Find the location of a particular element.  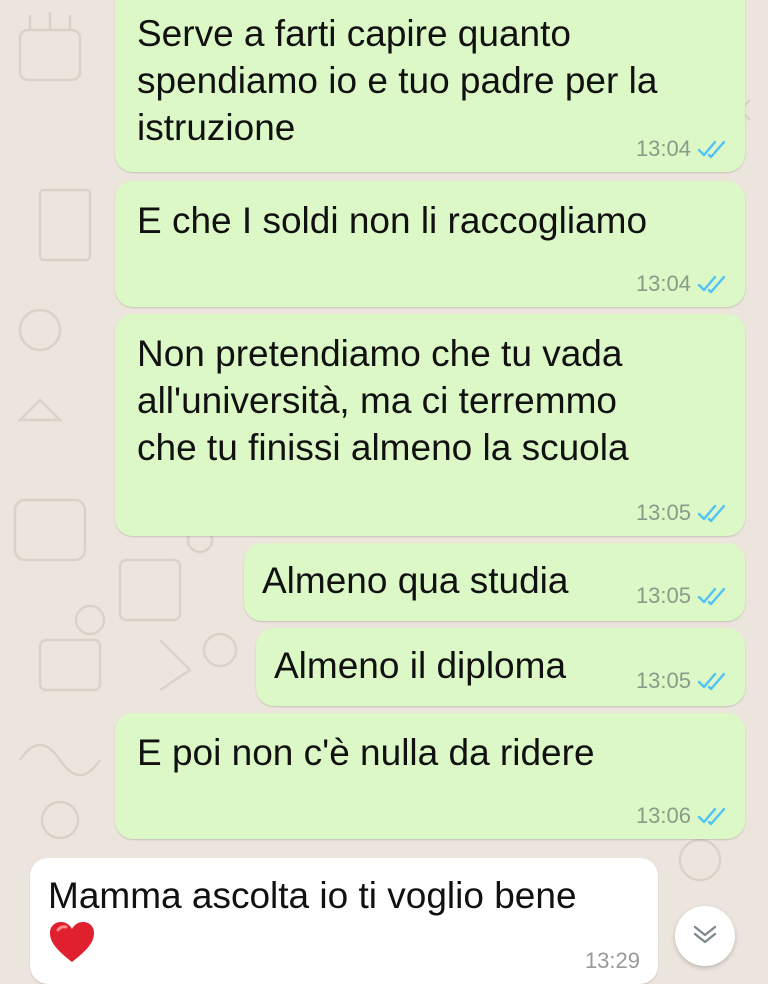

message-bubble-outgoing: Almeno qua studia 13:05 is located at coordinates (494, 582).